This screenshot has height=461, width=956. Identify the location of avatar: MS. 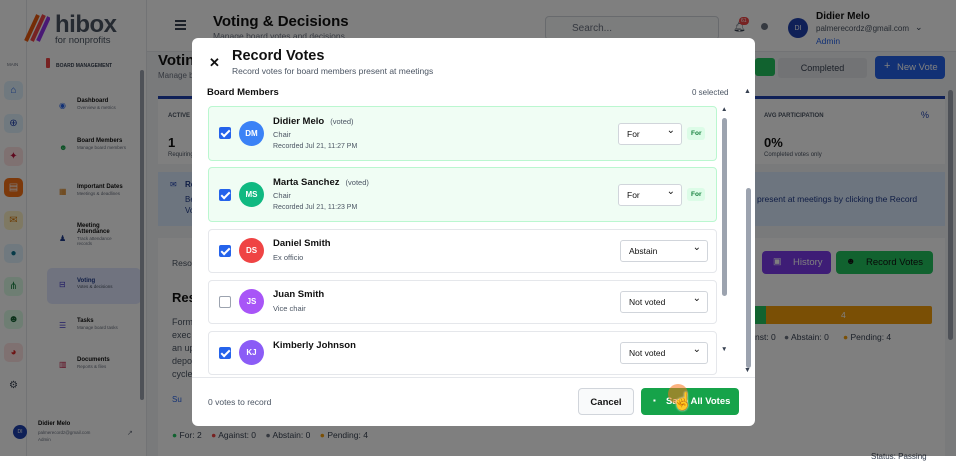
(251, 194).